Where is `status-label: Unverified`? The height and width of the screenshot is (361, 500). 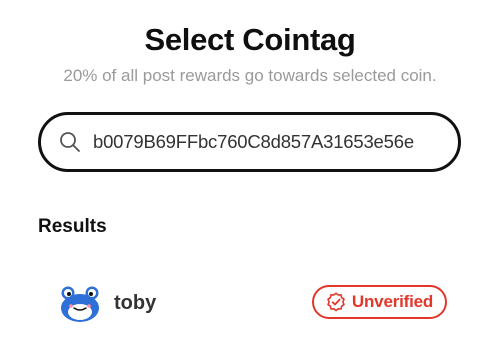
status-label: Unverified is located at coordinates (392, 301).